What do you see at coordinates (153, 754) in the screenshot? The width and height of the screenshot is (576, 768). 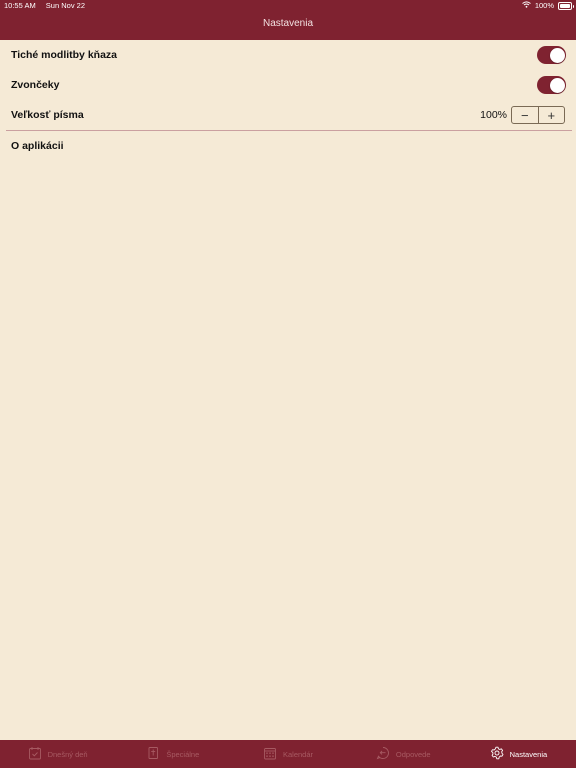 I see `book-cross-icon` at bounding box center [153, 754].